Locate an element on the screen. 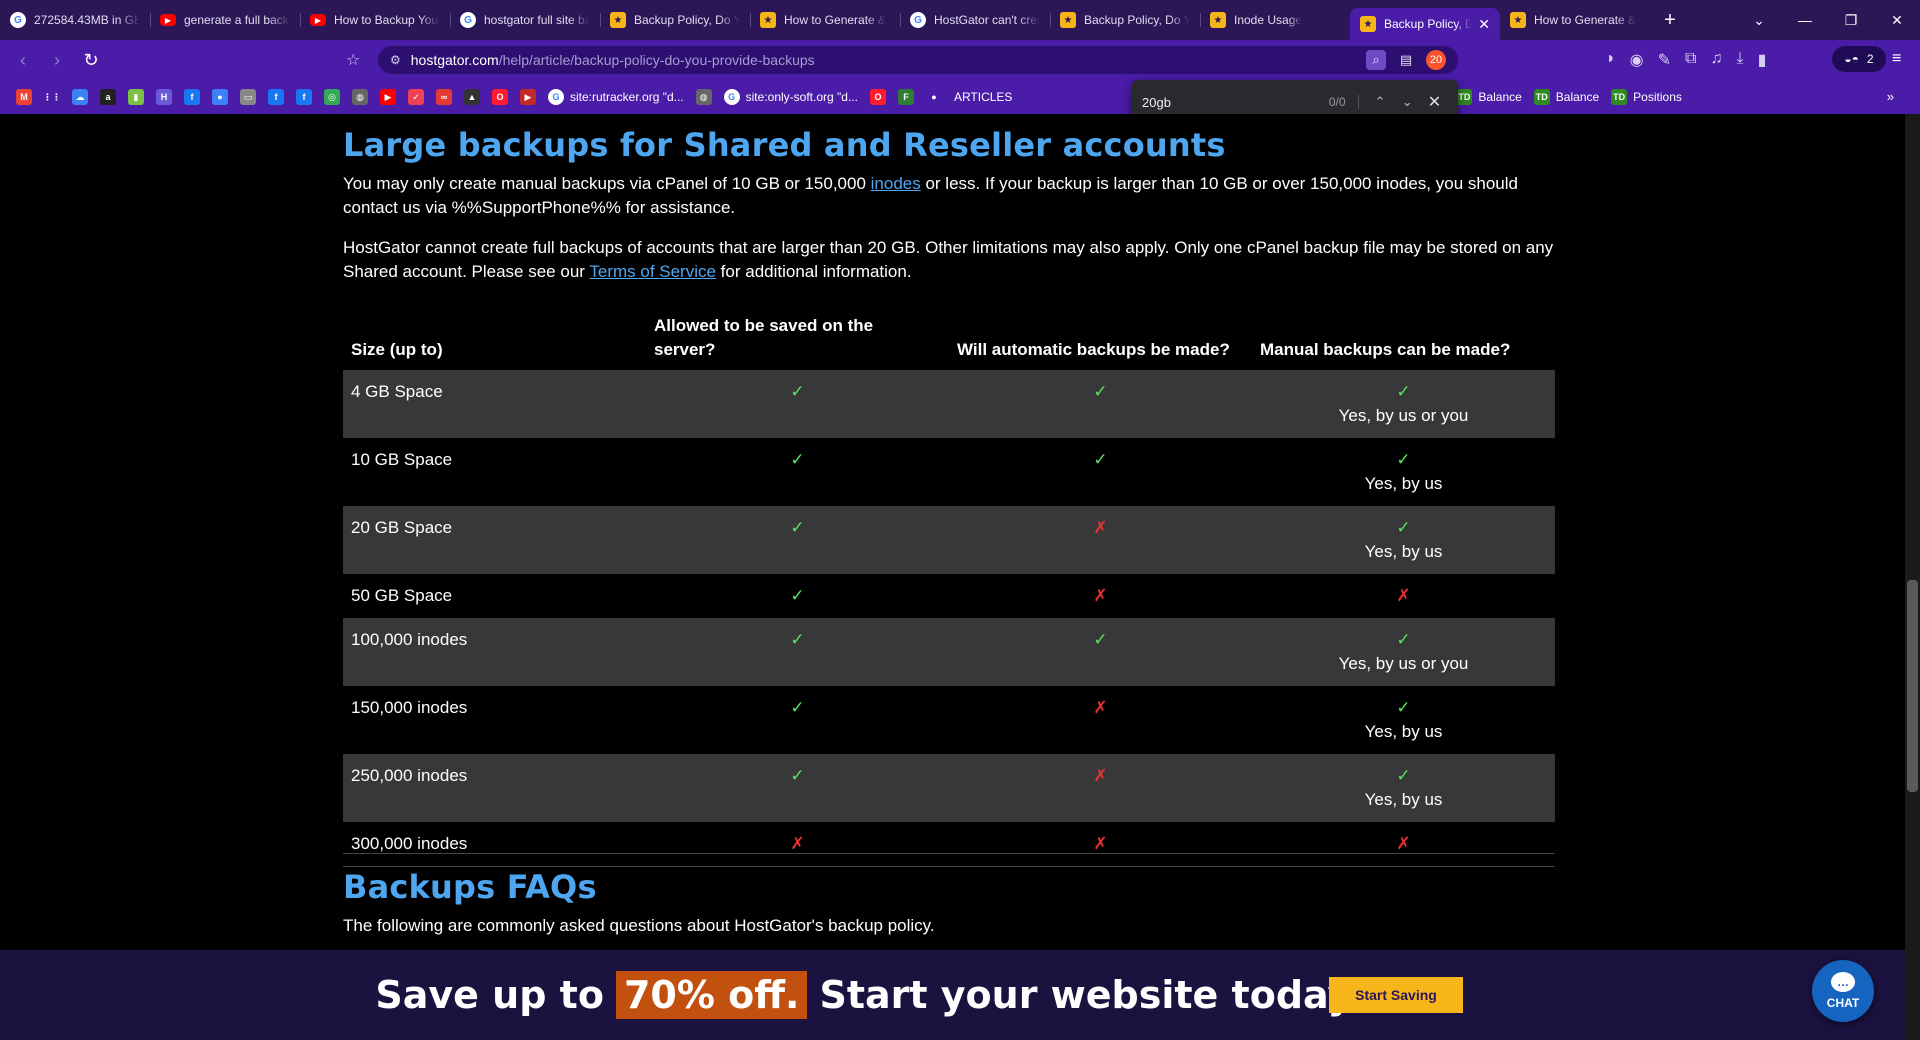 This screenshot has height=1040, width=1920. manual-note: Yes, by us is located at coordinates (1403, 483).